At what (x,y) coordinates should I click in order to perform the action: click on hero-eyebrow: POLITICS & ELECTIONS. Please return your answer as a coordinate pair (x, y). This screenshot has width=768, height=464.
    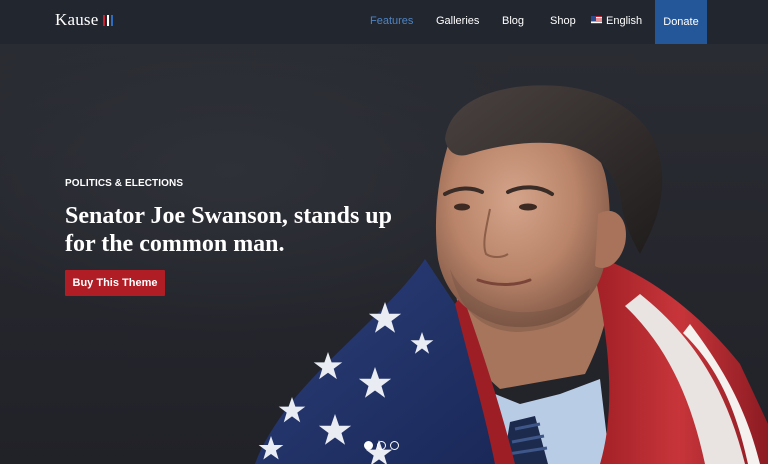
    Looking at the image, I should click on (124, 183).